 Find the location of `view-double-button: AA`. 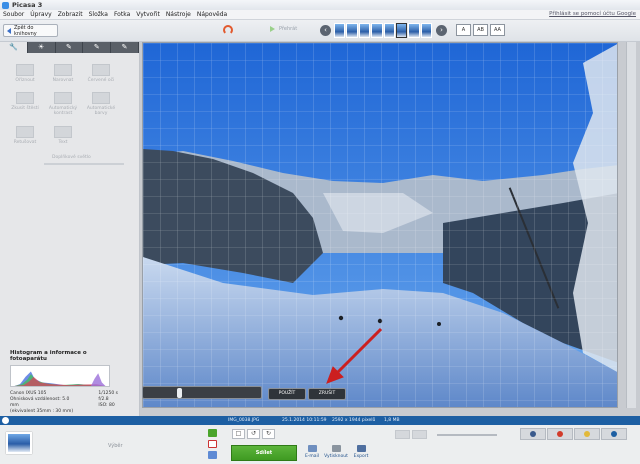

view-double-button: AA is located at coordinates (497, 30).